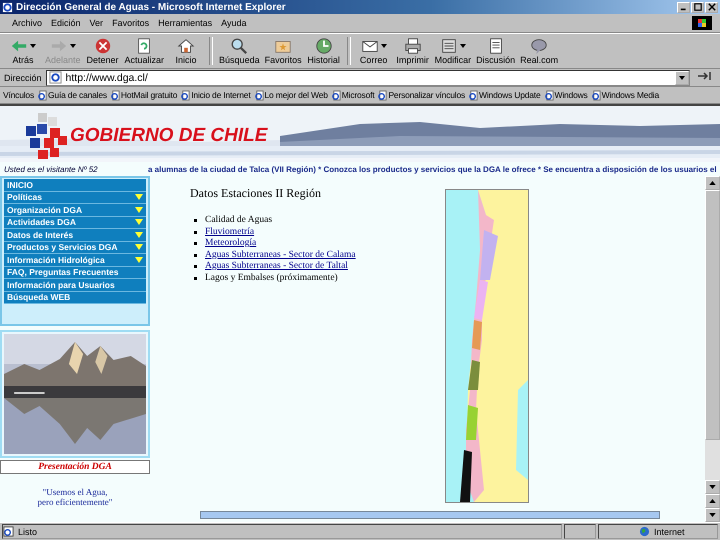 The width and height of the screenshot is (720, 540). What do you see at coordinates (75, 497) in the screenshot?
I see `slogan: "Usemos el Agua, pero eficientemente"` at bounding box center [75, 497].